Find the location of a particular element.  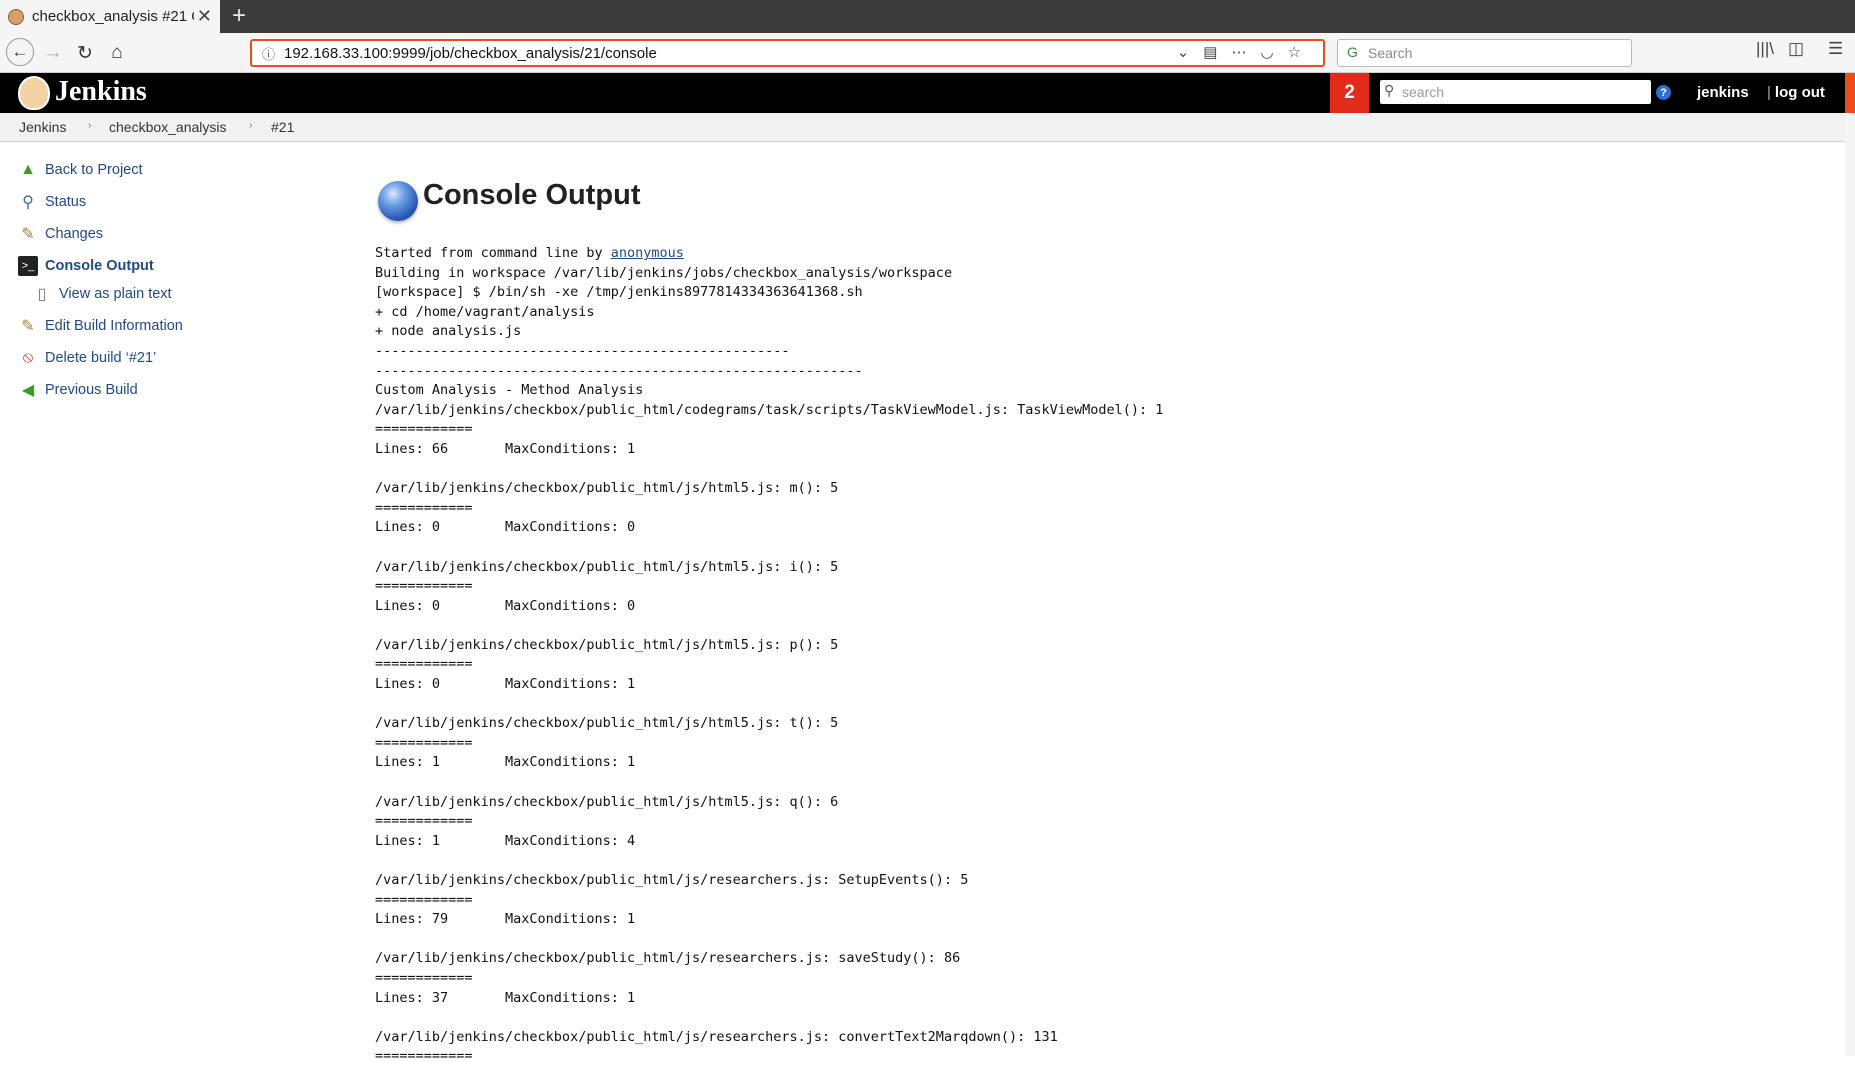

console-line: Lines: 1 MaxConditions: 1 is located at coordinates (505, 762).